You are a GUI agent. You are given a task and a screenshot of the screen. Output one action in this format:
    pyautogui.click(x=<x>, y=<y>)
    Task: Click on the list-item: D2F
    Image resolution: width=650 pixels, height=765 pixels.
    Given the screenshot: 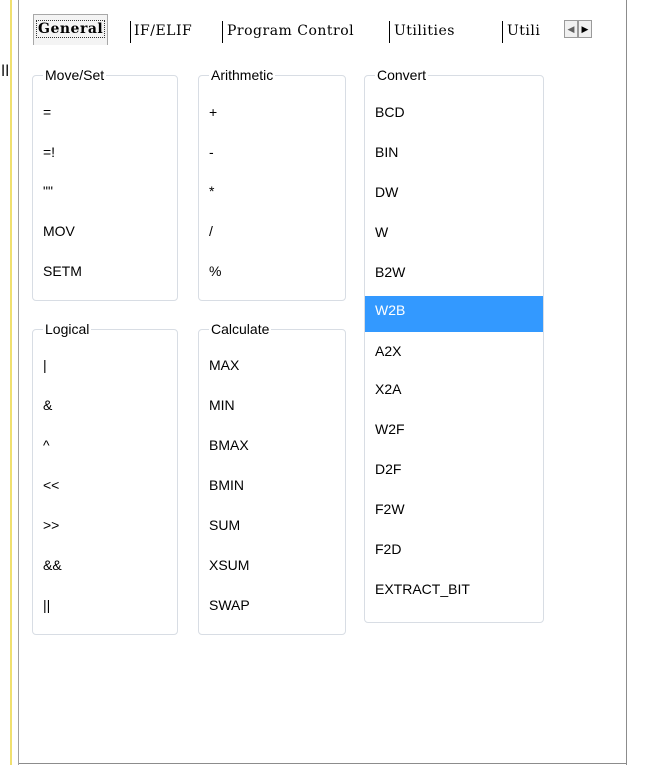 What is the action you would take?
    pyautogui.click(x=454, y=469)
    